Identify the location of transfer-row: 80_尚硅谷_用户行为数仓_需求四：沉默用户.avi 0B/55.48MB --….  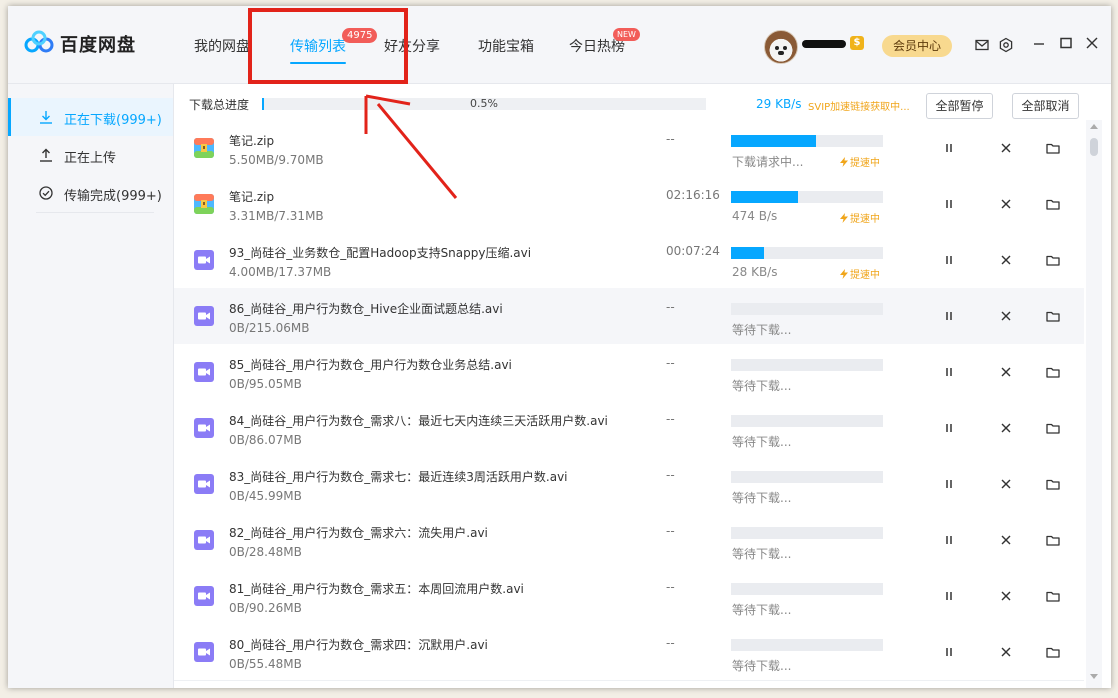
(629, 652).